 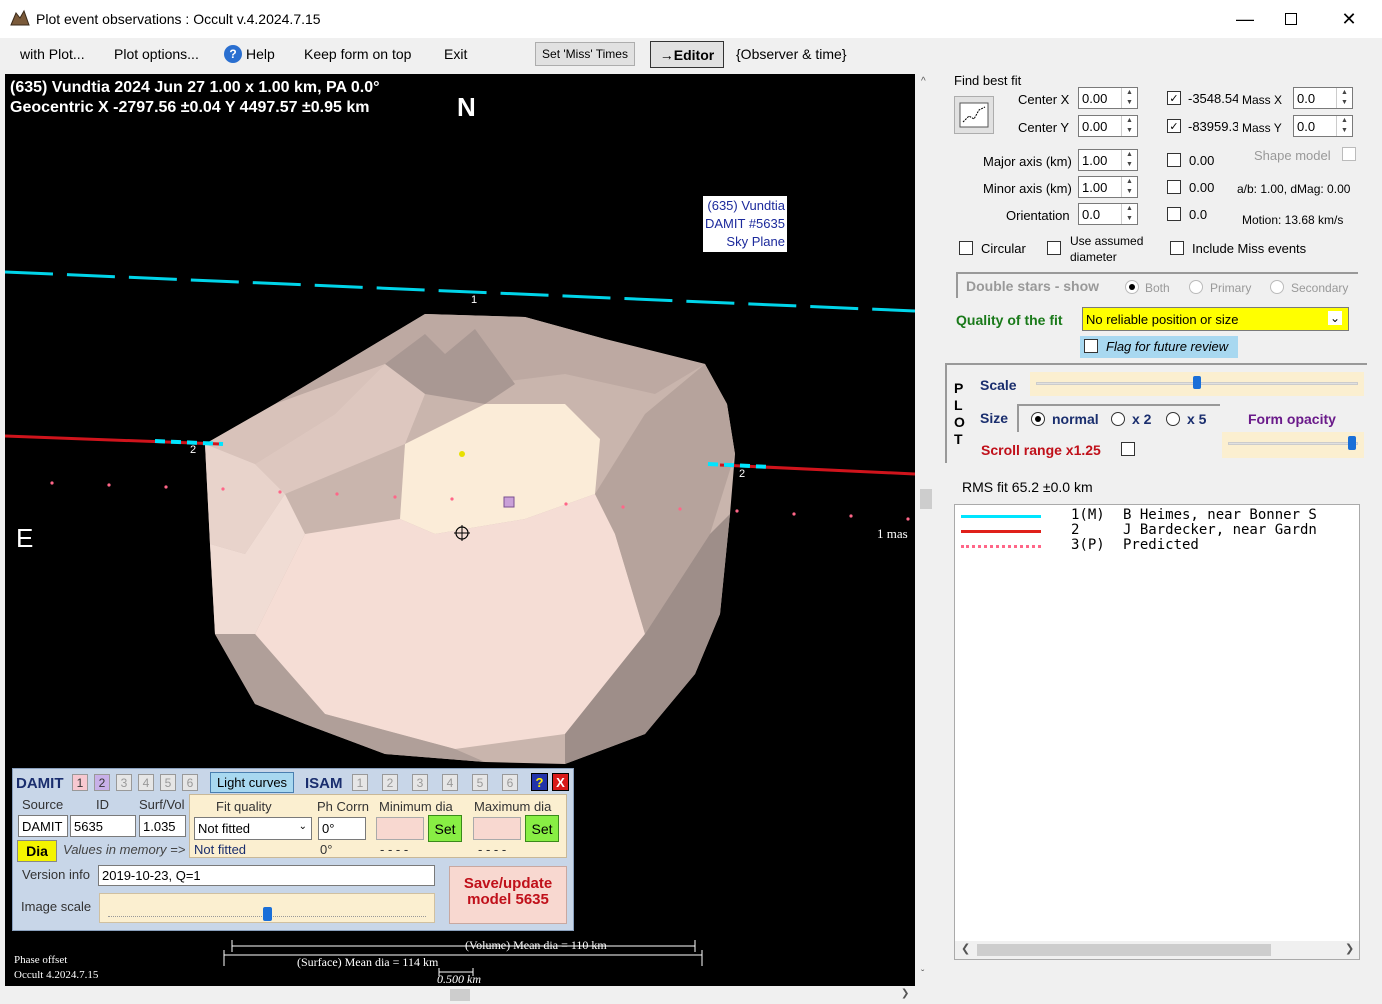 What do you see at coordinates (474, 300) in the screenshot?
I see `chord-1-number: 1` at bounding box center [474, 300].